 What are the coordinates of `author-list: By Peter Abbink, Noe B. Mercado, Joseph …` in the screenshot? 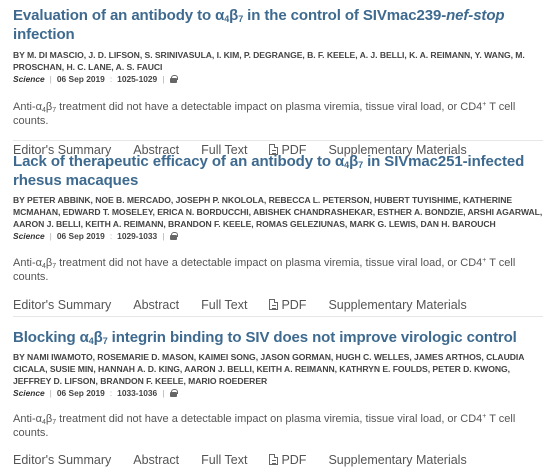 It's located at (278, 212).